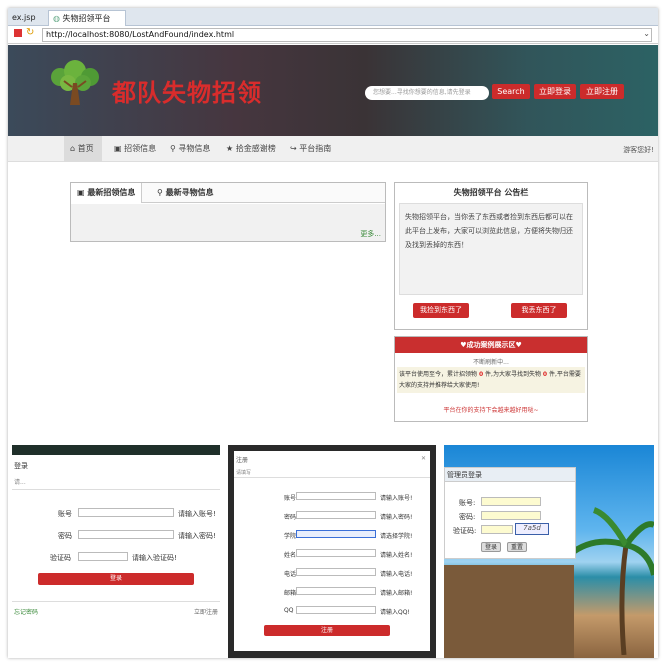 The height and width of the screenshot is (665, 665). What do you see at coordinates (206, 611) in the screenshot?
I see `register-link: 立即注册` at bounding box center [206, 611].